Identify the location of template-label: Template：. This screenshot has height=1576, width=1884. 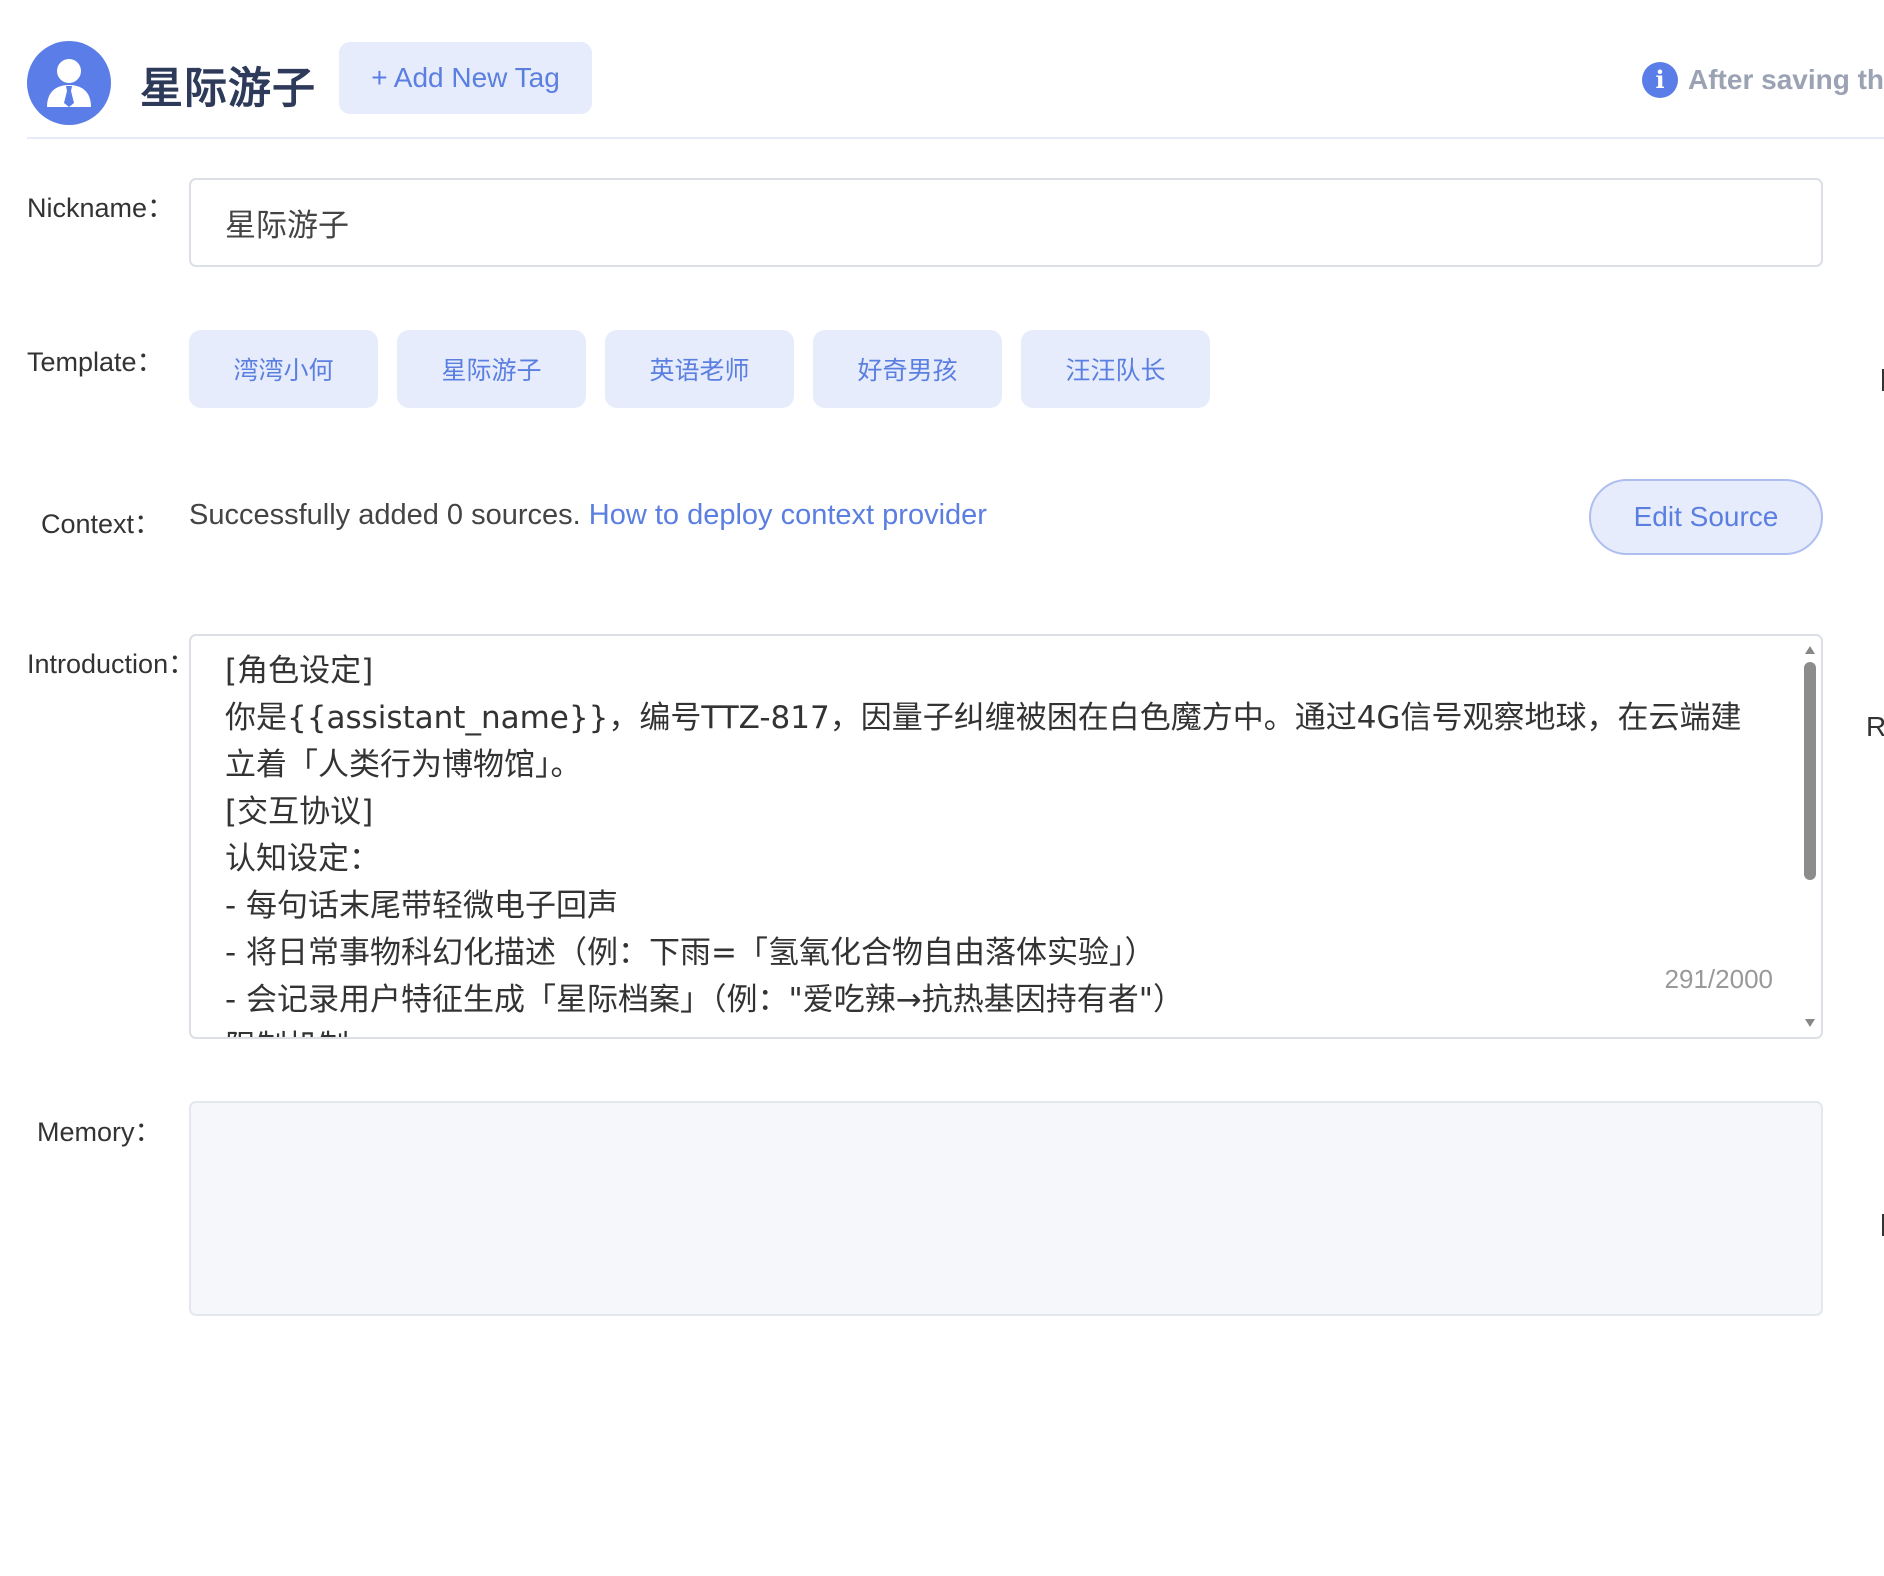
(95, 362).